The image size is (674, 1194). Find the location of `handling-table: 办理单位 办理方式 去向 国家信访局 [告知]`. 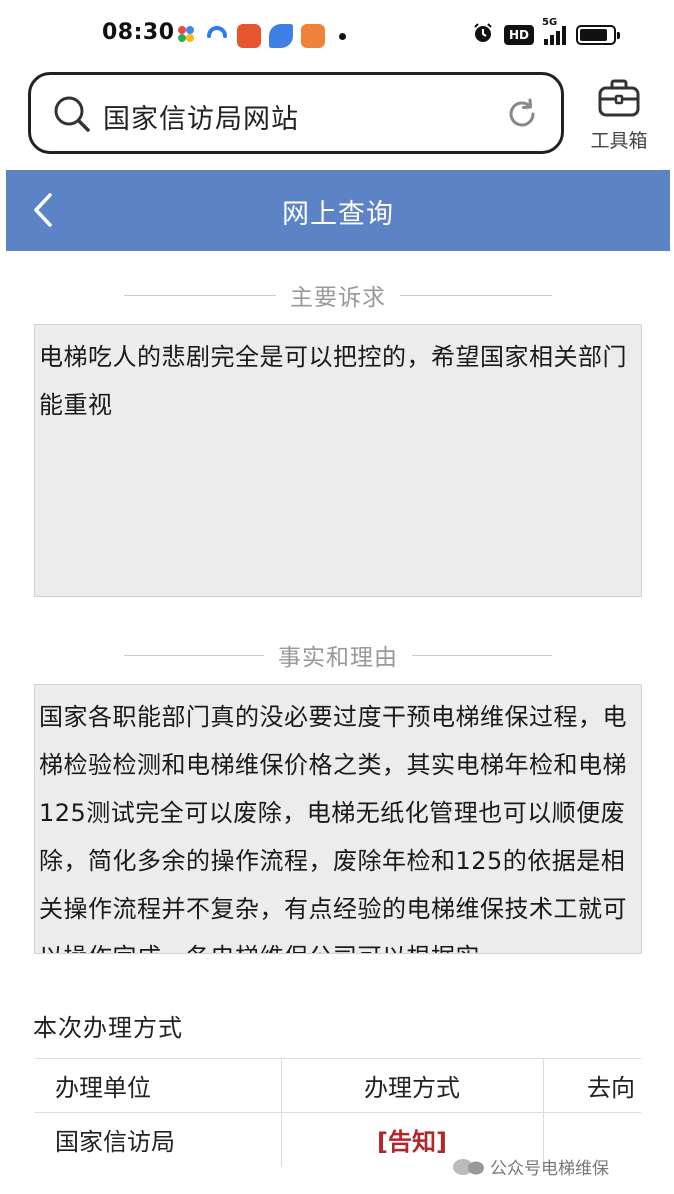

handling-table: 办理单位 办理方式 去向 国家信访局 [告知] is located at coordinates (338, 1112).